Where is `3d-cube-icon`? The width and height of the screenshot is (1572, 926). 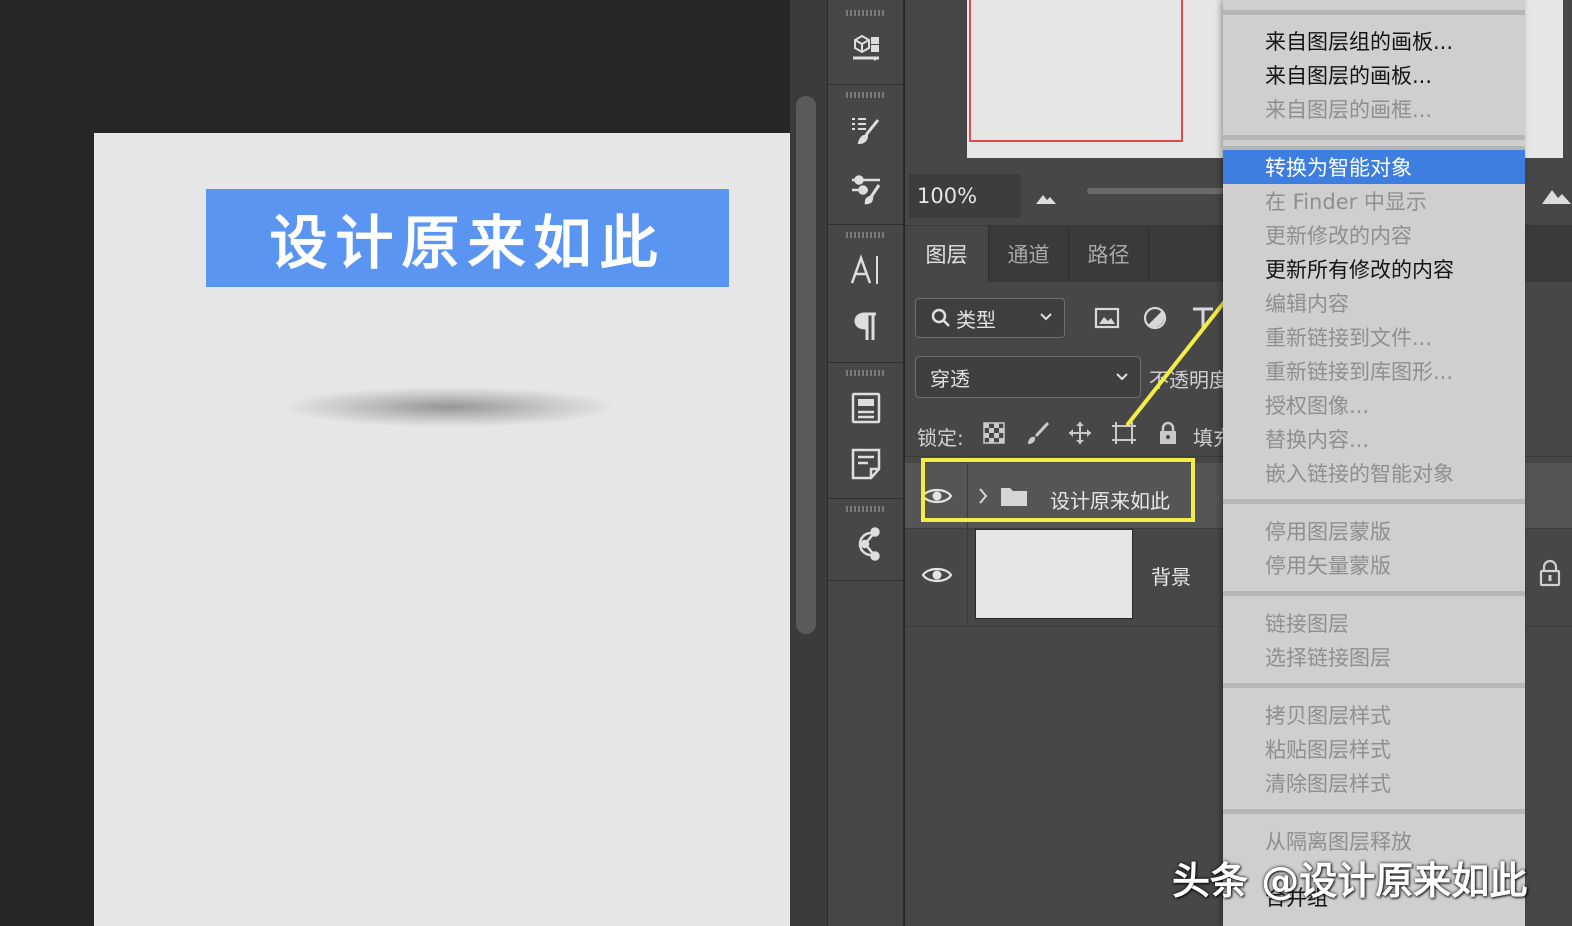 3d-cube-icon is located at coordinates (866, 48).